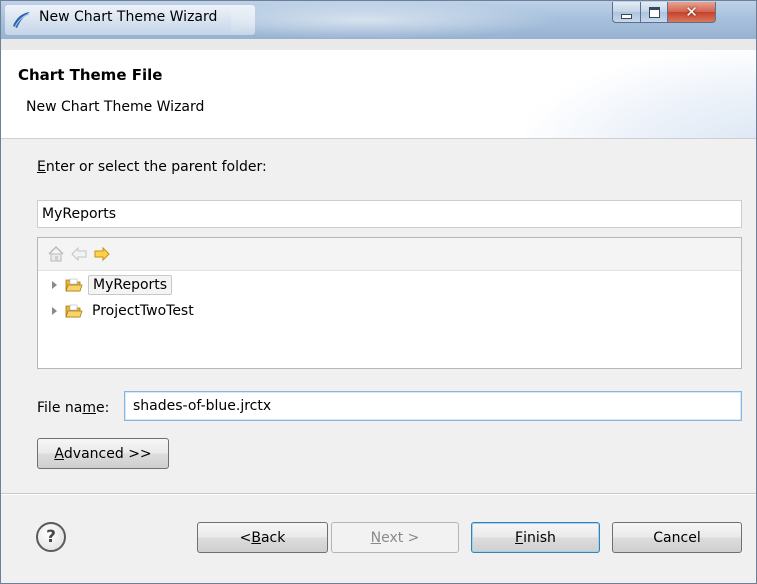 Image resolution: width=757 pixels, height=584 pixels. I want to click on file-name-input, so click(433, 406).